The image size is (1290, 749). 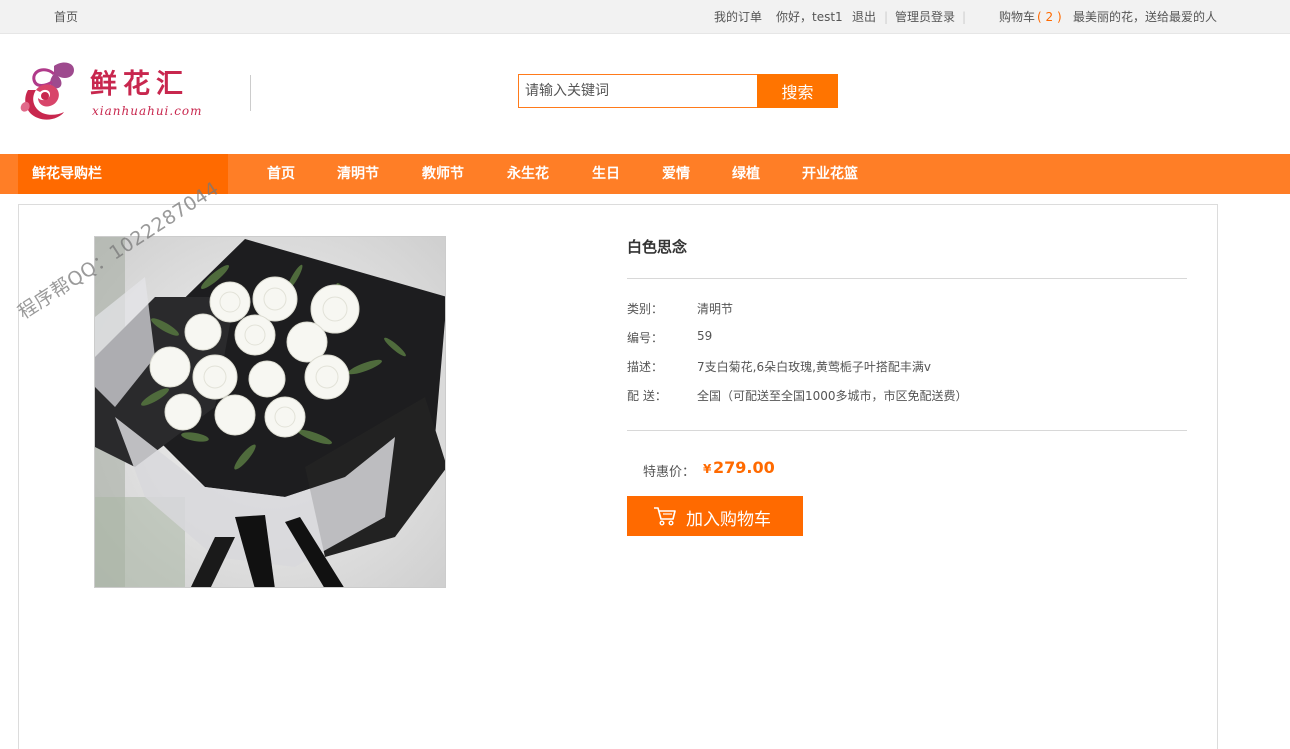 I want to click on site-logo: 鲜花汇 xianhuahui.com, so click(x=134, y=92).